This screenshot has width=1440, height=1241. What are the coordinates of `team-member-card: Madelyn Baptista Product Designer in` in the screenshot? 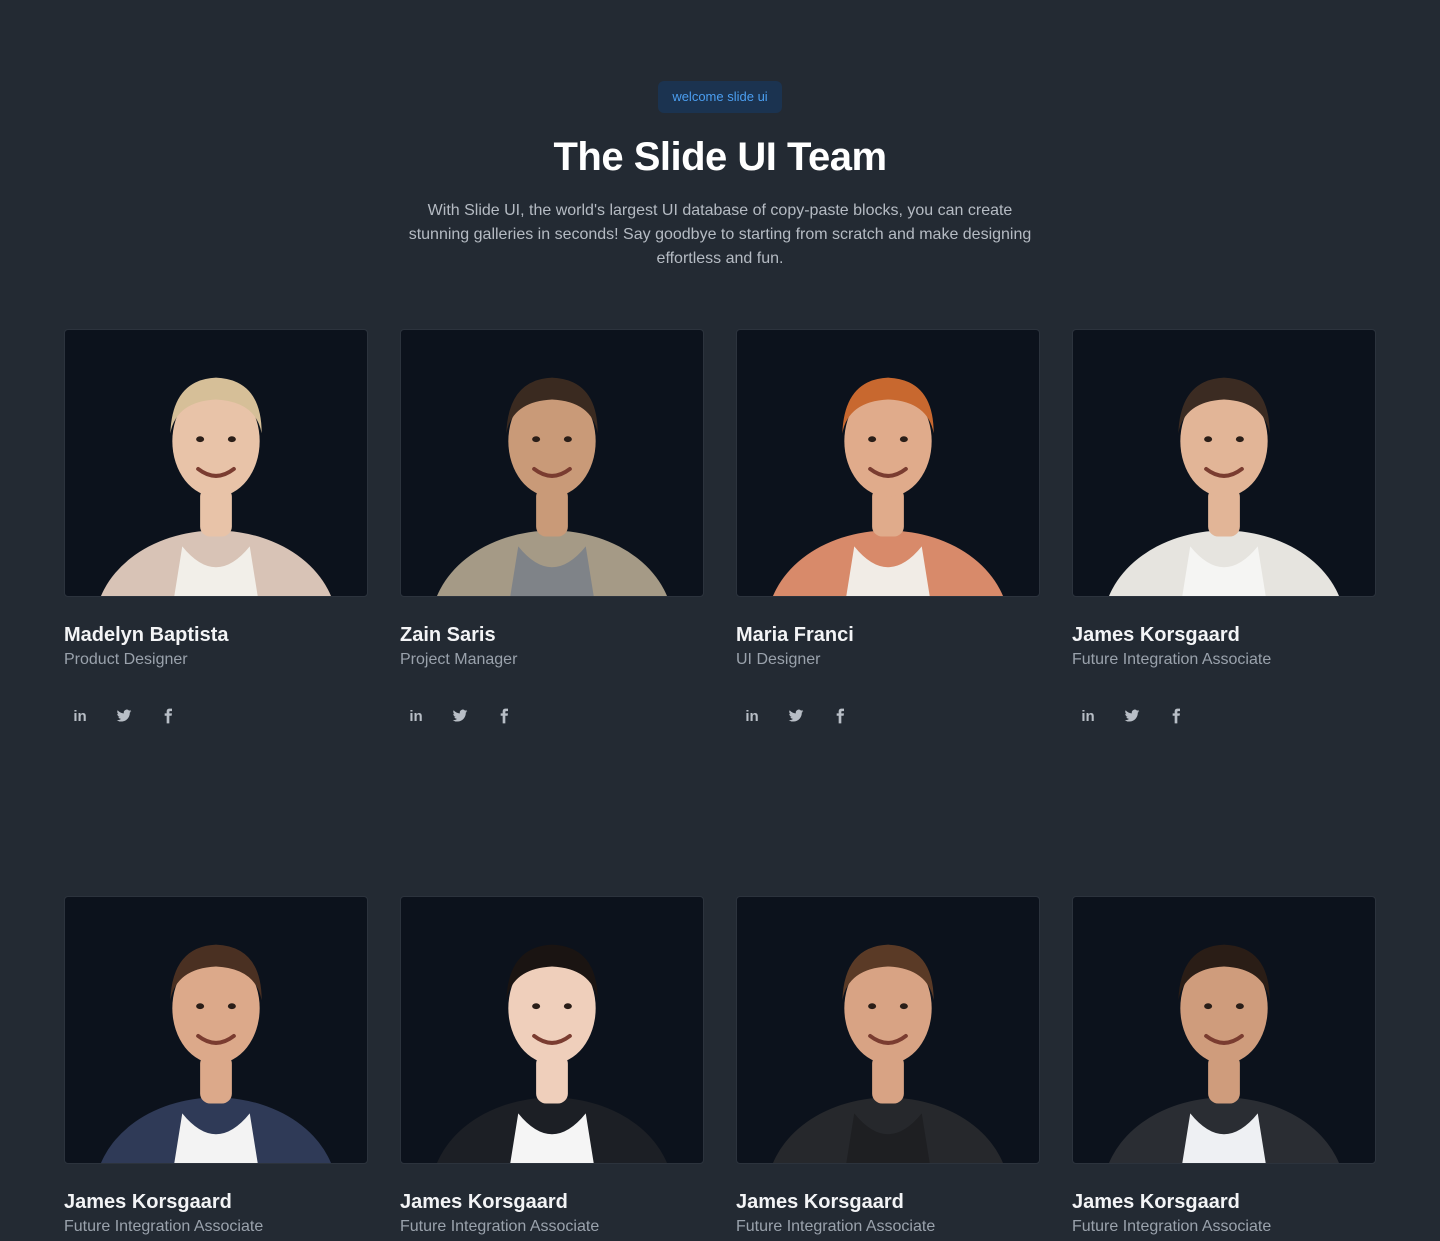 It's located at (216, 530).